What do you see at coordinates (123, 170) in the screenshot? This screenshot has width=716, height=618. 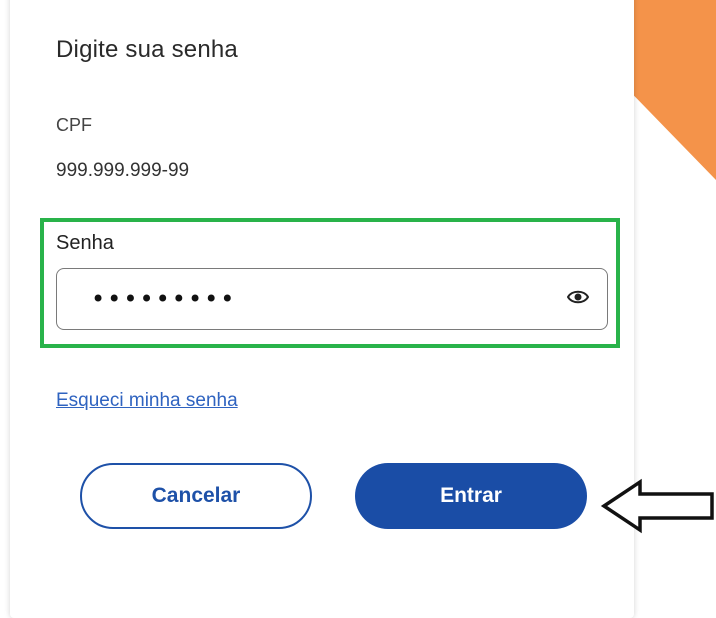 I see `cpf-value: 999.999.999-99` at bounding box center [123, 170].